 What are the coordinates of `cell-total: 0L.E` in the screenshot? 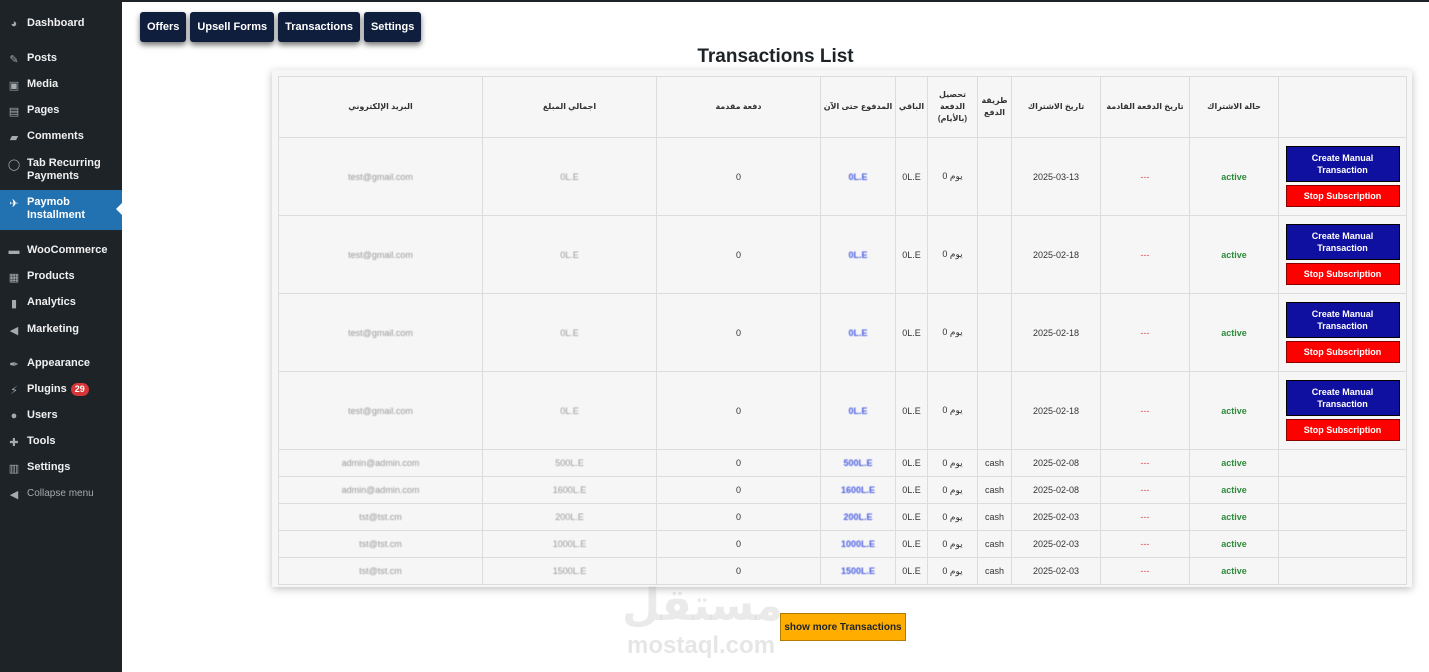 It's located at (569, 176).